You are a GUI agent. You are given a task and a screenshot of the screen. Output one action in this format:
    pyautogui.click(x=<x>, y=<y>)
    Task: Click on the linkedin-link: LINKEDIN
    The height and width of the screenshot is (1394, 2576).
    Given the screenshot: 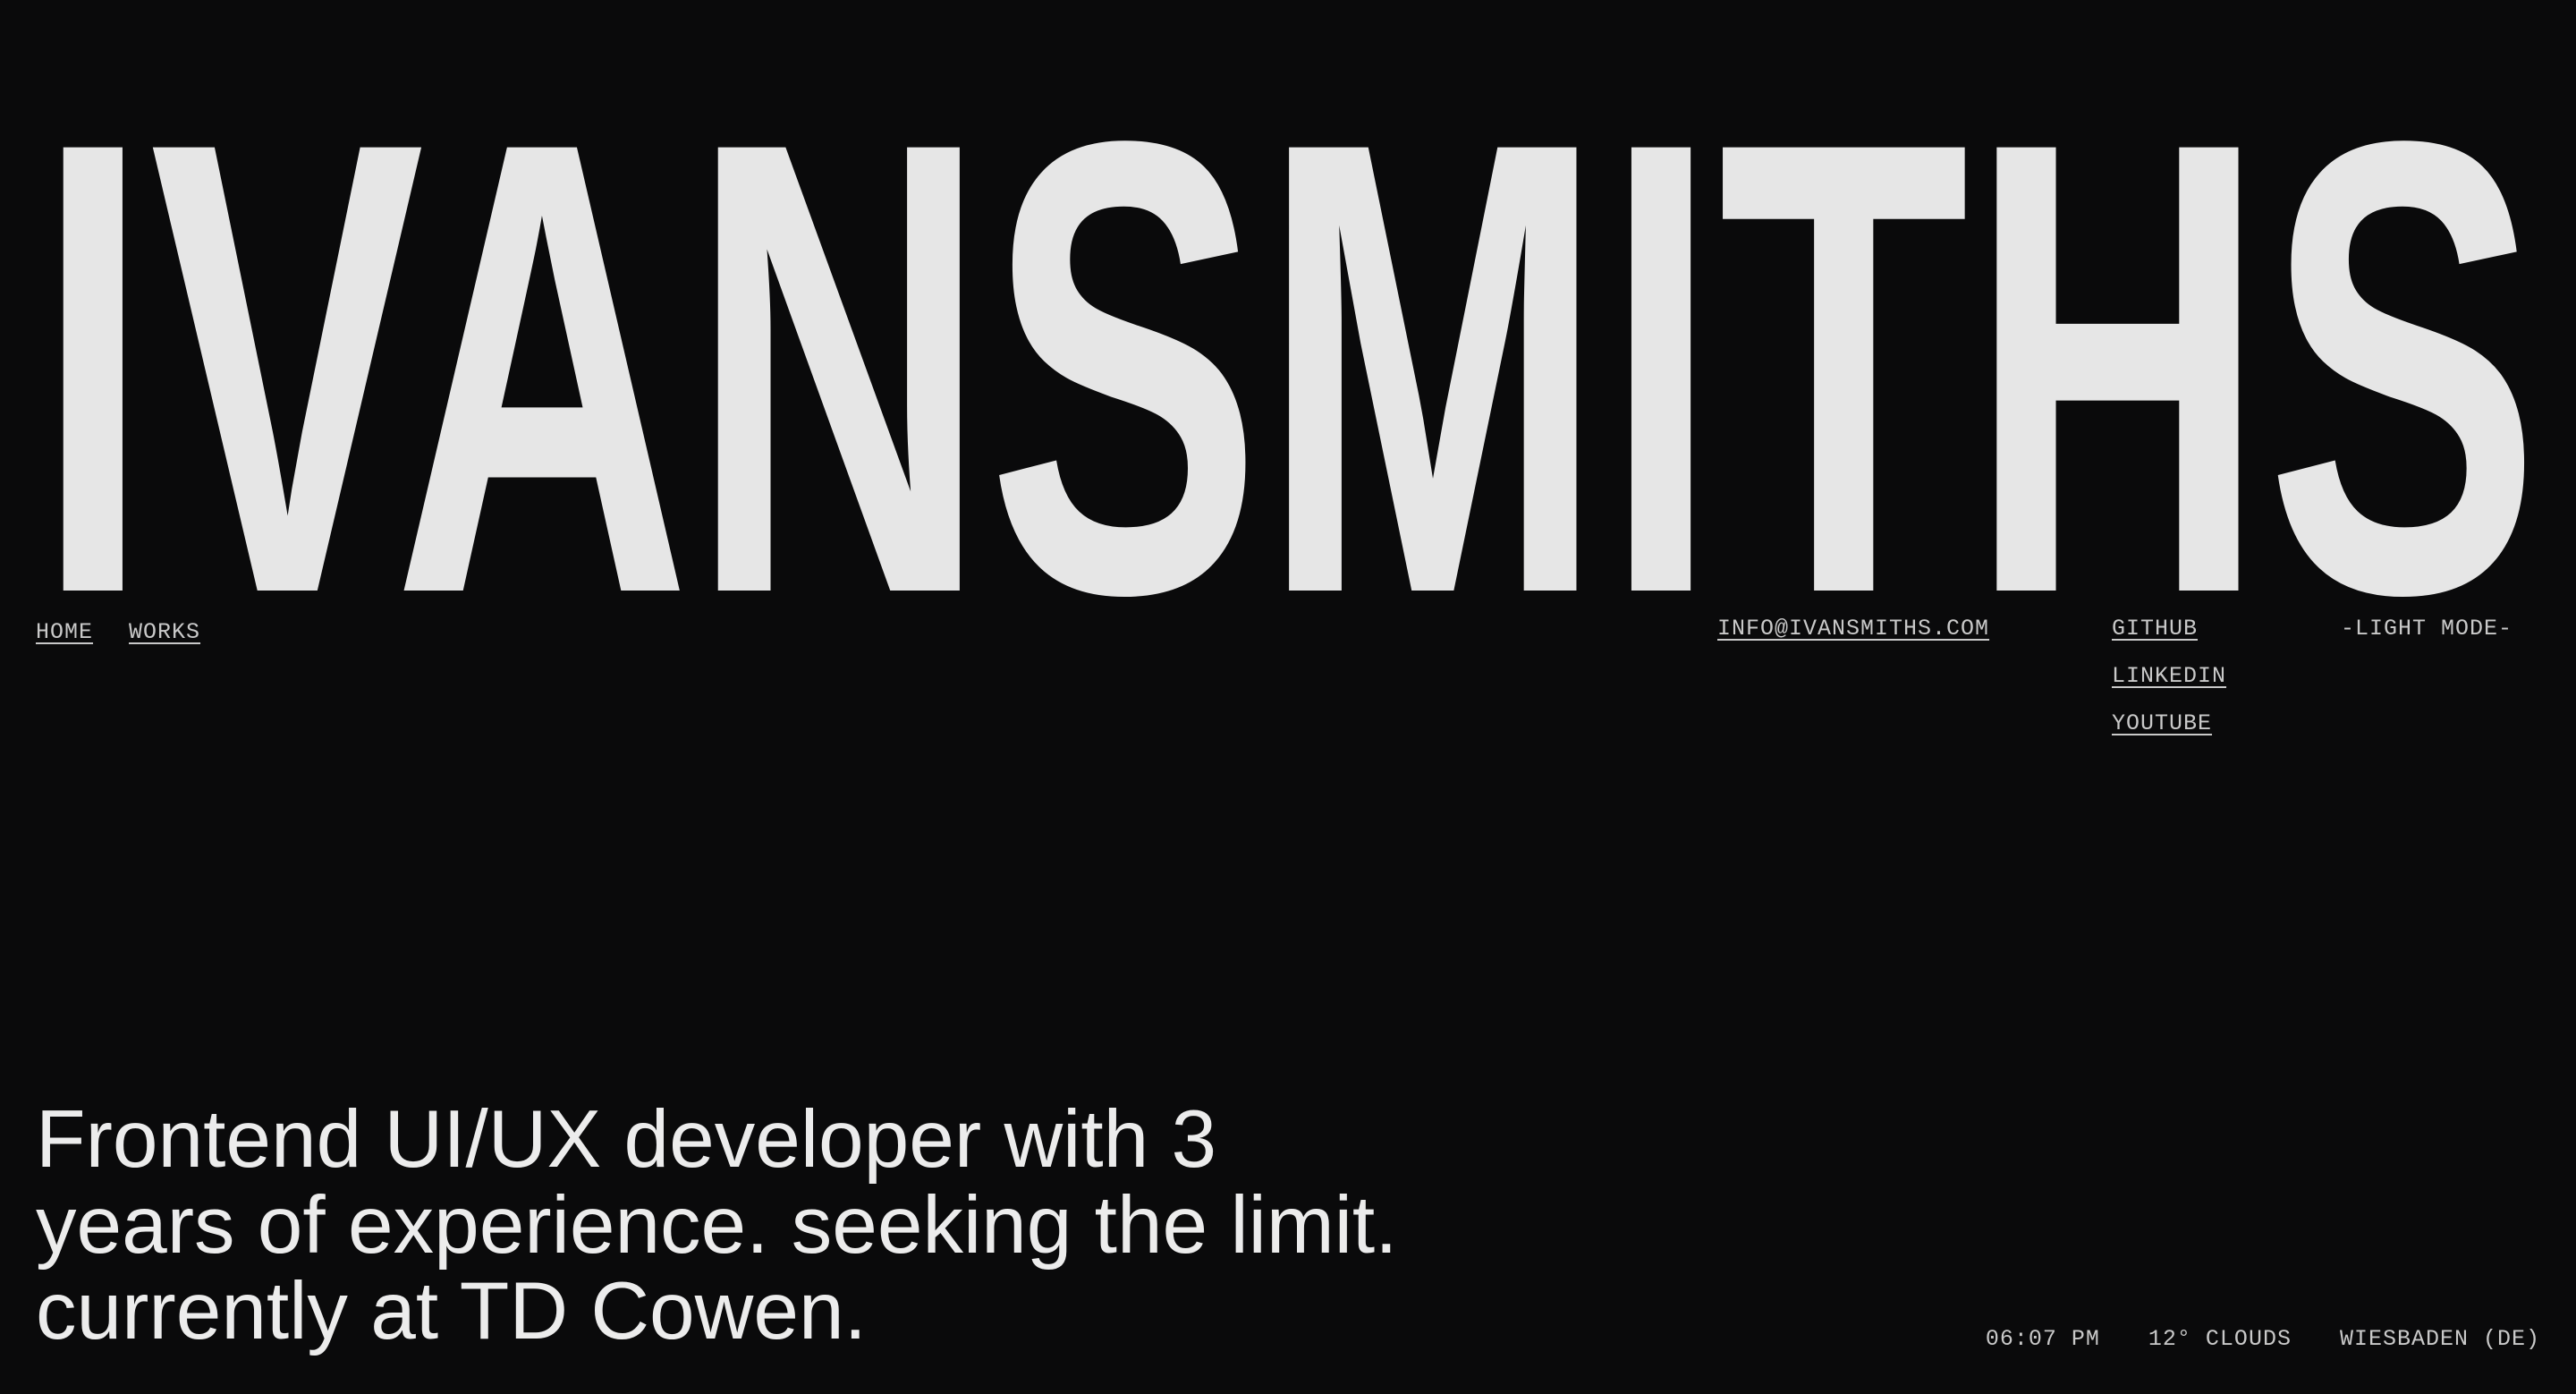 What is the action you would take?
    pyautogui.click(x=2169, y=676)
    